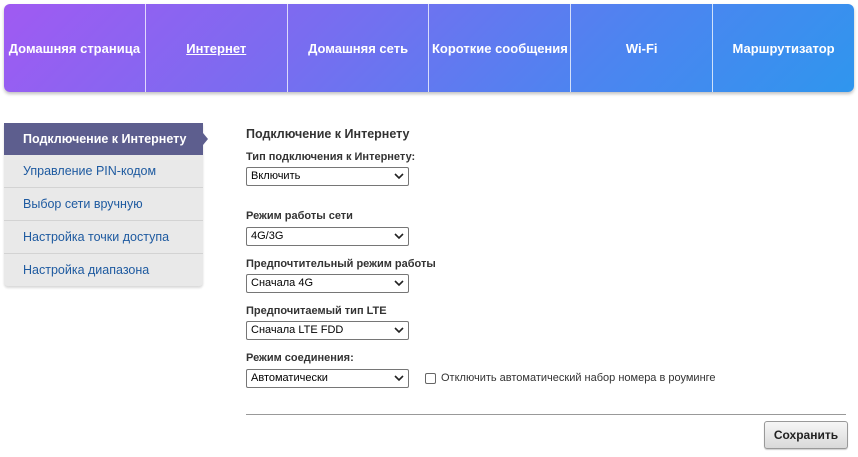 The image size is (858, 457). What do you see at coordinates (96, 237) in the screenshot?
I see `sidebar-item-label: Настройка точки доступа` at bounding box center [96, 237].